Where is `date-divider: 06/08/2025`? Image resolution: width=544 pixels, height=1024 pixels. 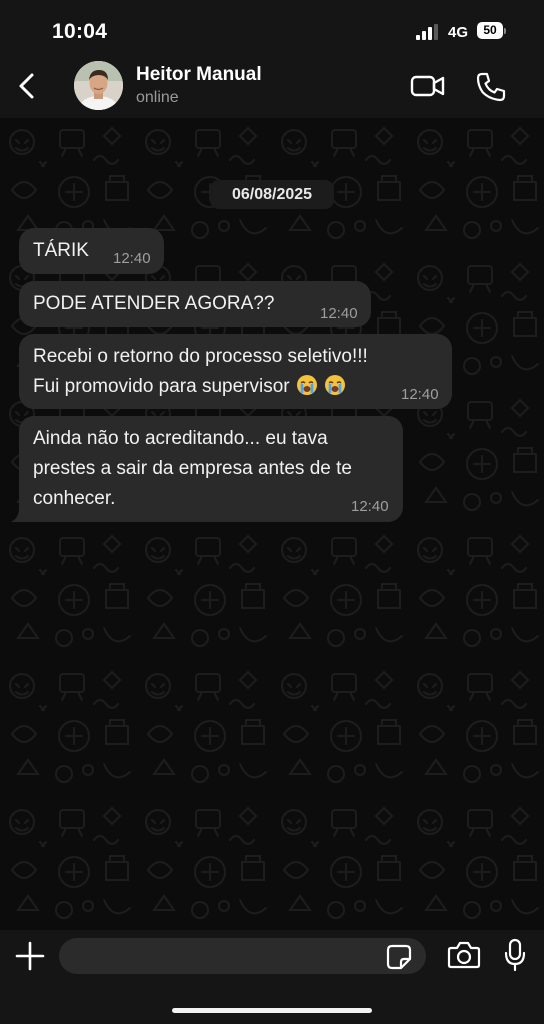
date-divider: 06/08/2025 is located at coordinates (272, 194).